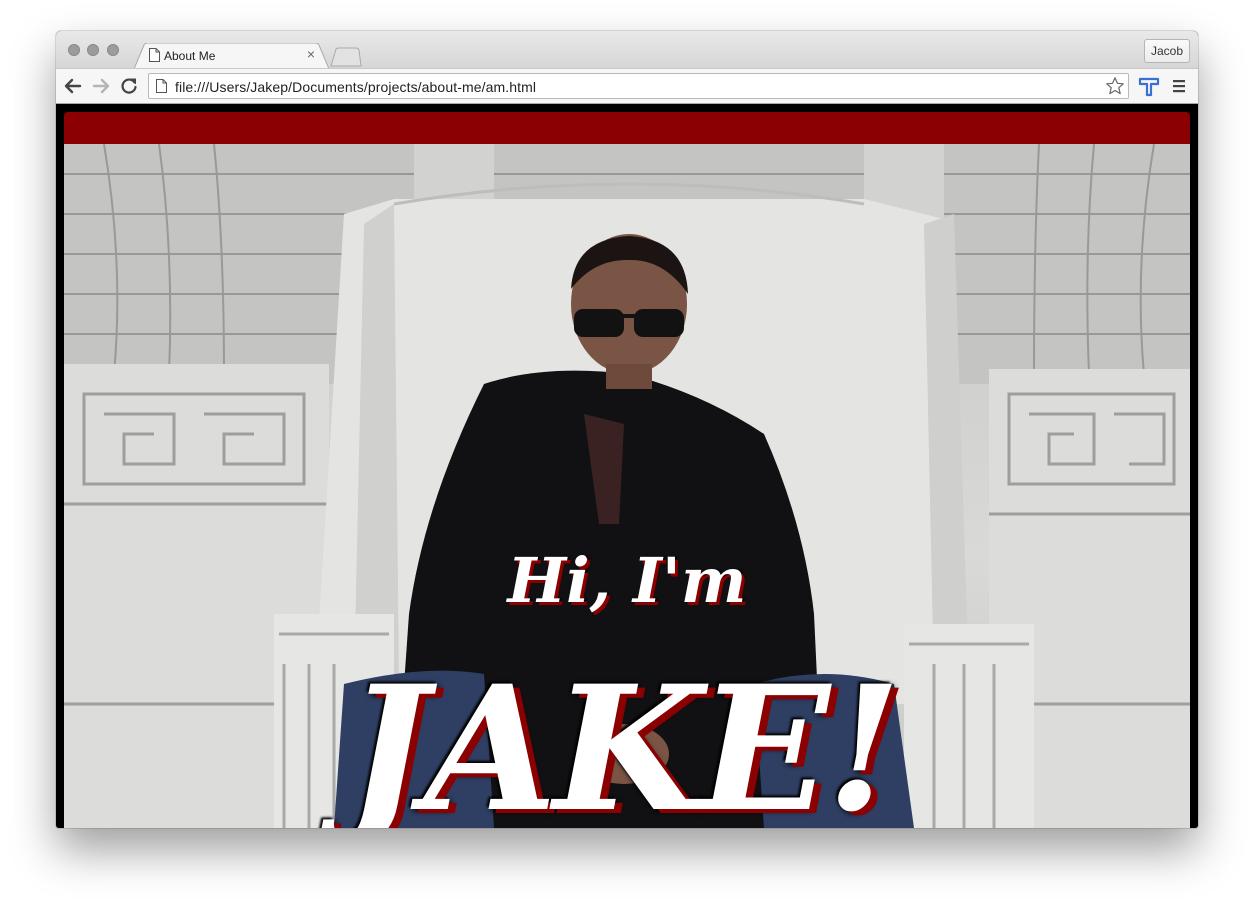 Image resolution: width=1254 pixels, height=909 pixels. What do you see at coordinates (624, 738) in the screenshot?
I see `hero-name: JAKE!` at bounding box center [624, 738].